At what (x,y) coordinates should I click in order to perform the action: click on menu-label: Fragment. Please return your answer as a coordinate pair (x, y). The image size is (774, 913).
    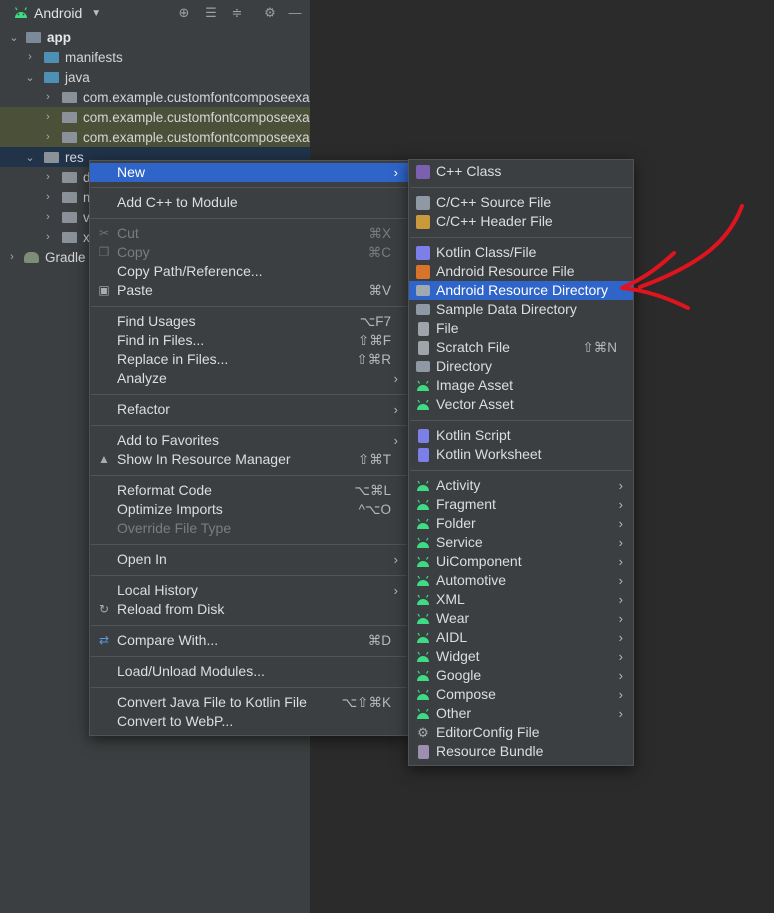
    Looking at the image, I should click on (466, 504).